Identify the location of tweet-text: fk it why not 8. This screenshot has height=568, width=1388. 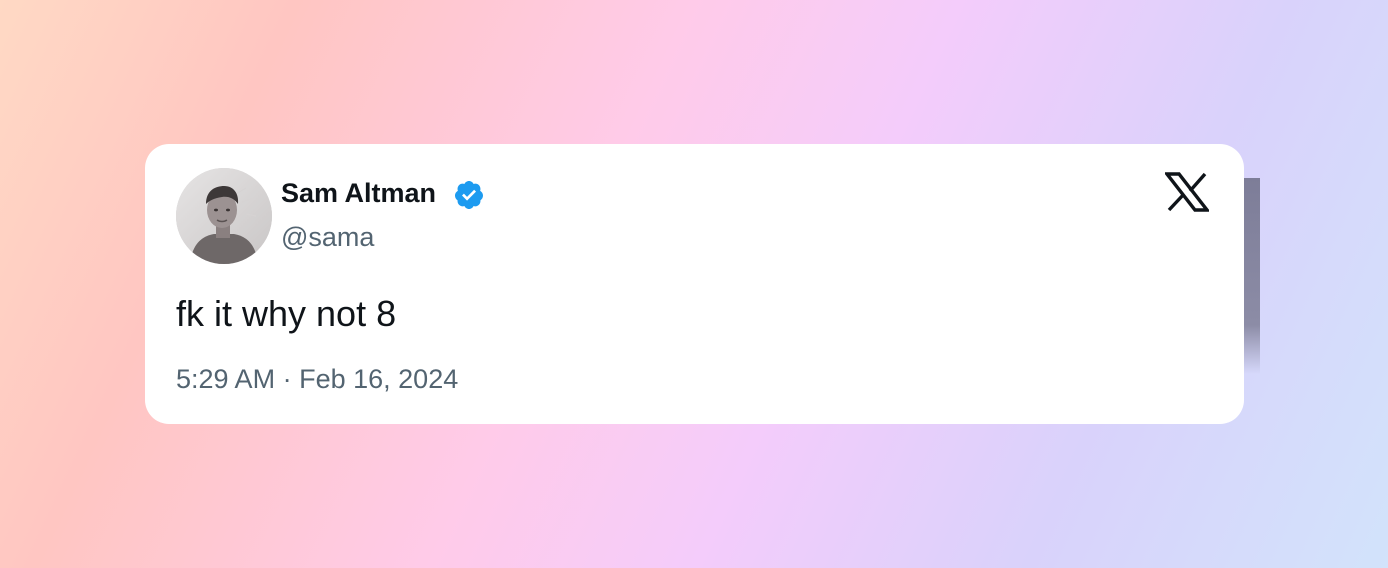
(286, 313).